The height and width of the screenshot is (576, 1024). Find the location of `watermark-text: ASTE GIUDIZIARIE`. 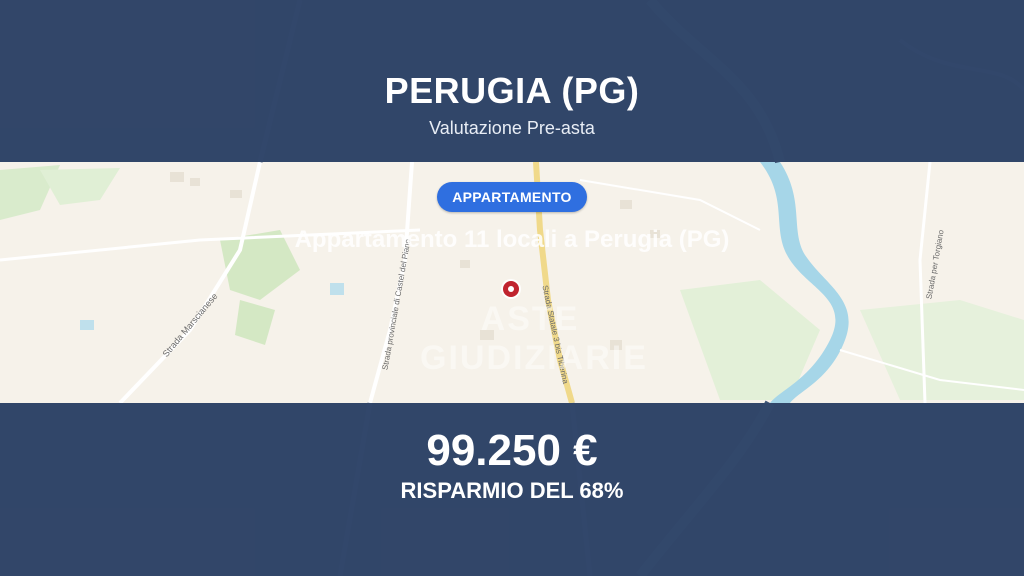

watermark-text: ASTE GIUDIZIARIE is located at coordinates (534, 338).